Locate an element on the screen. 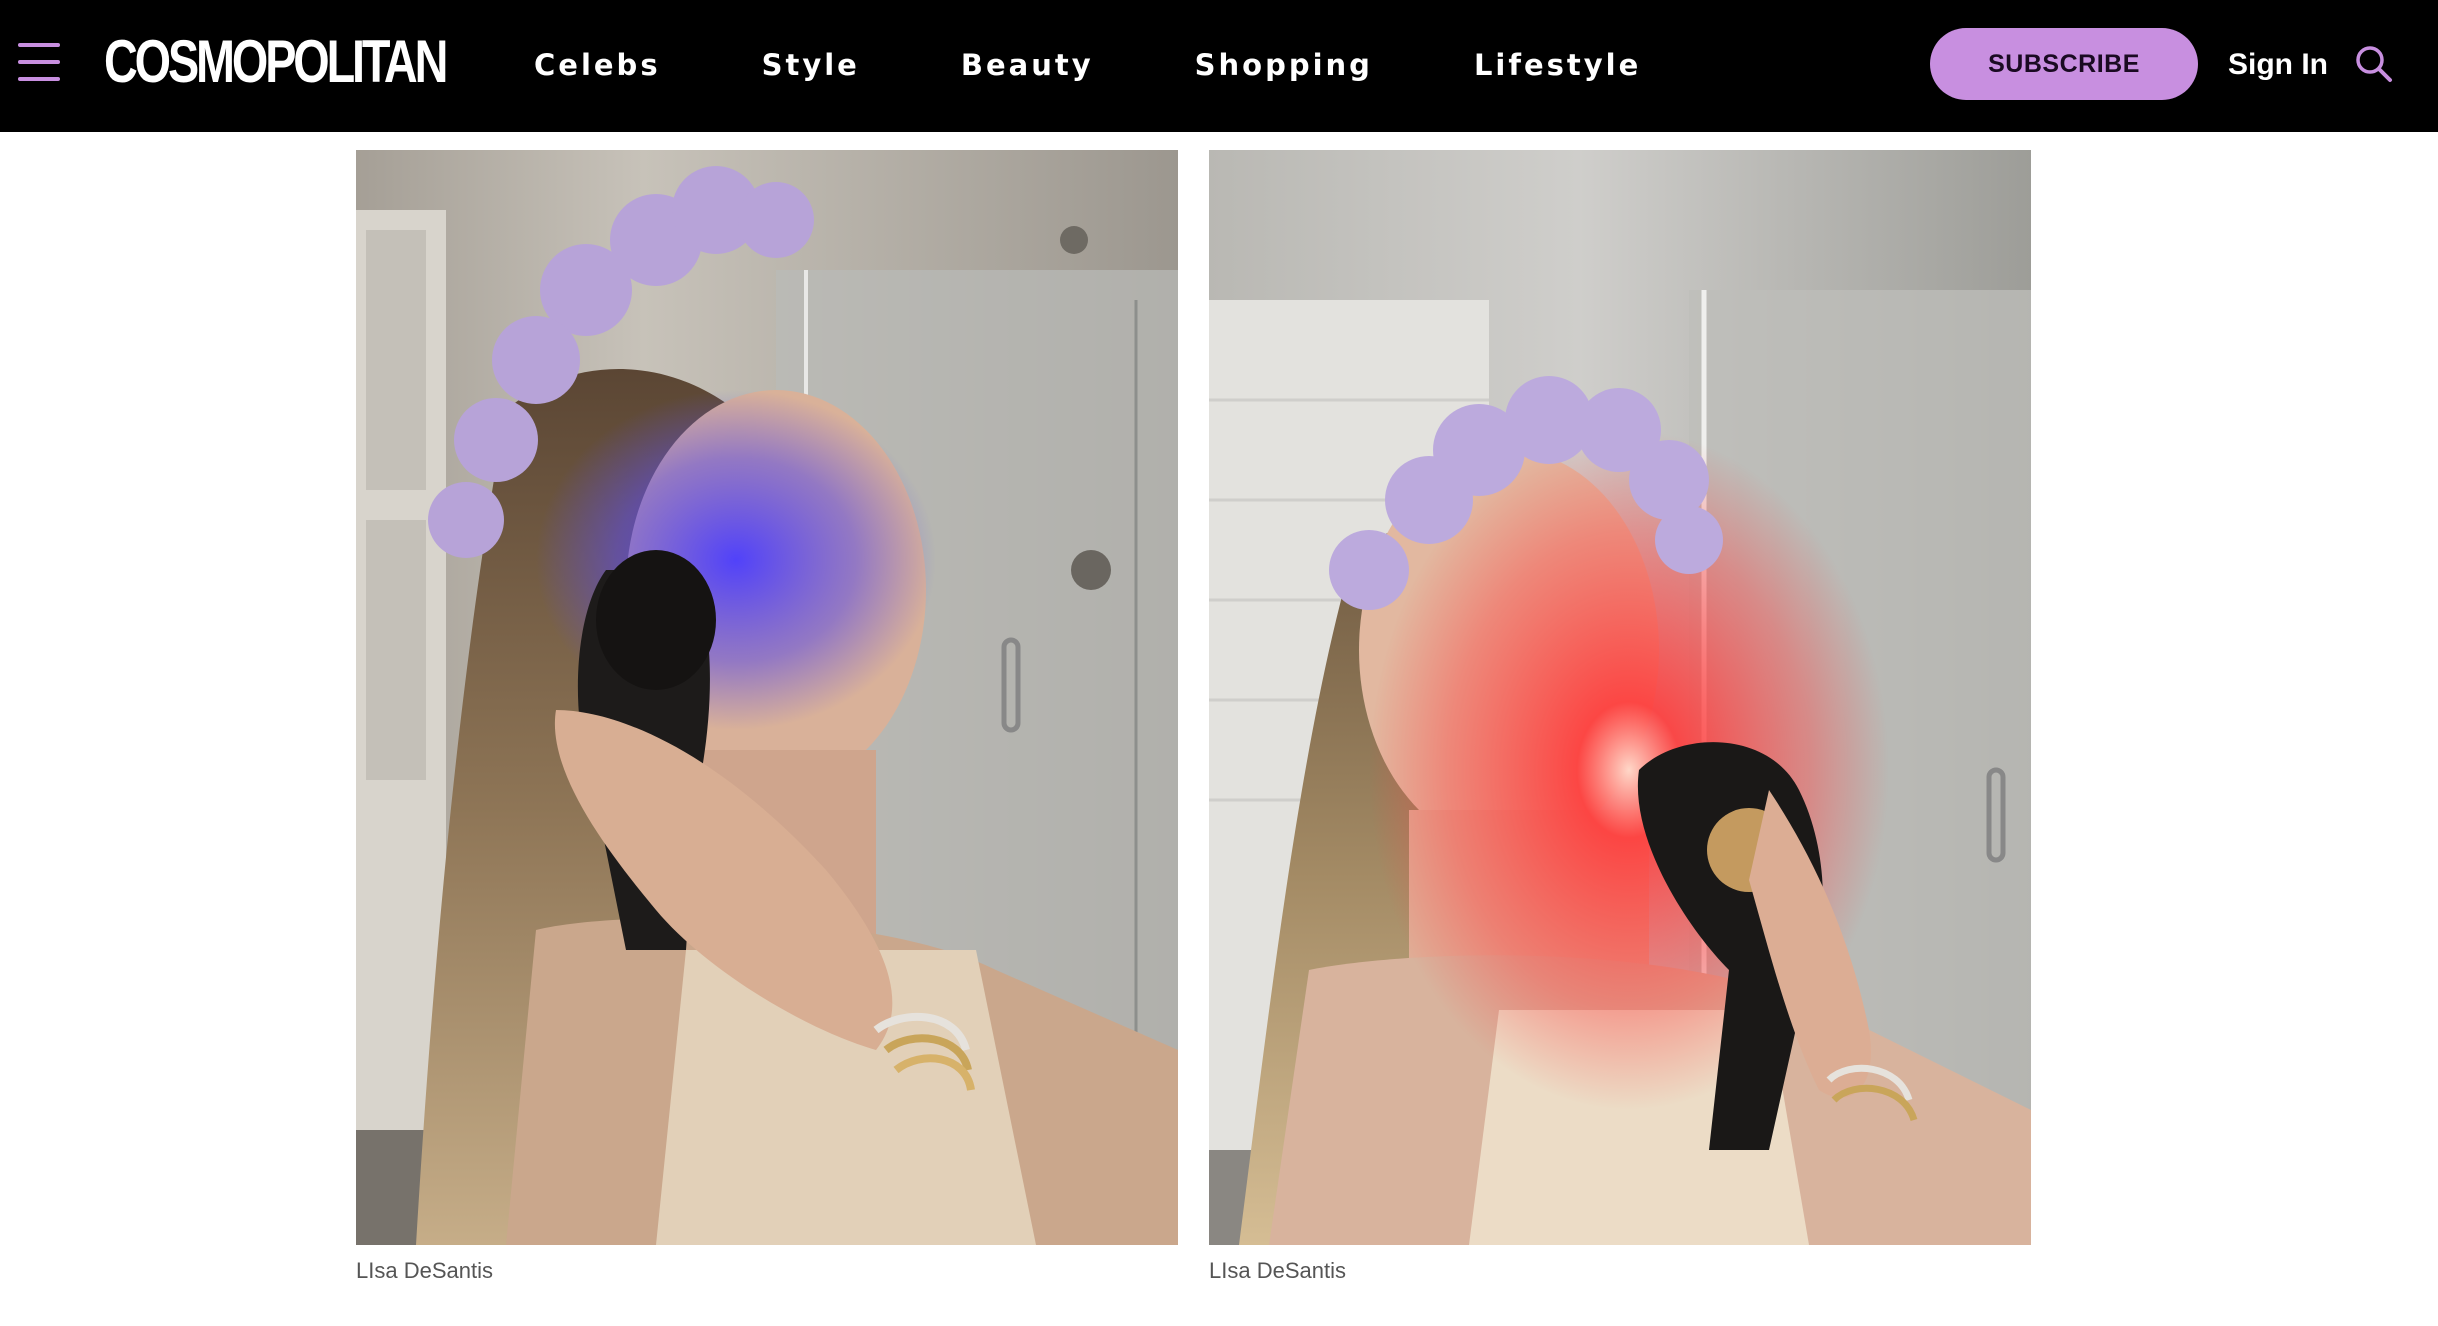  nav-item-style: Style is located at coordinates (811, 65).